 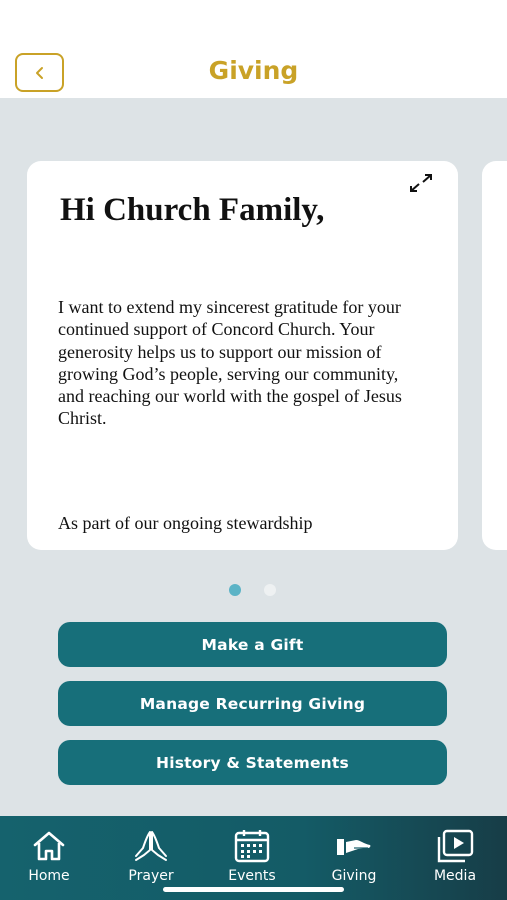 I want to click on page-title: Giving, so click(x=253, y=70).